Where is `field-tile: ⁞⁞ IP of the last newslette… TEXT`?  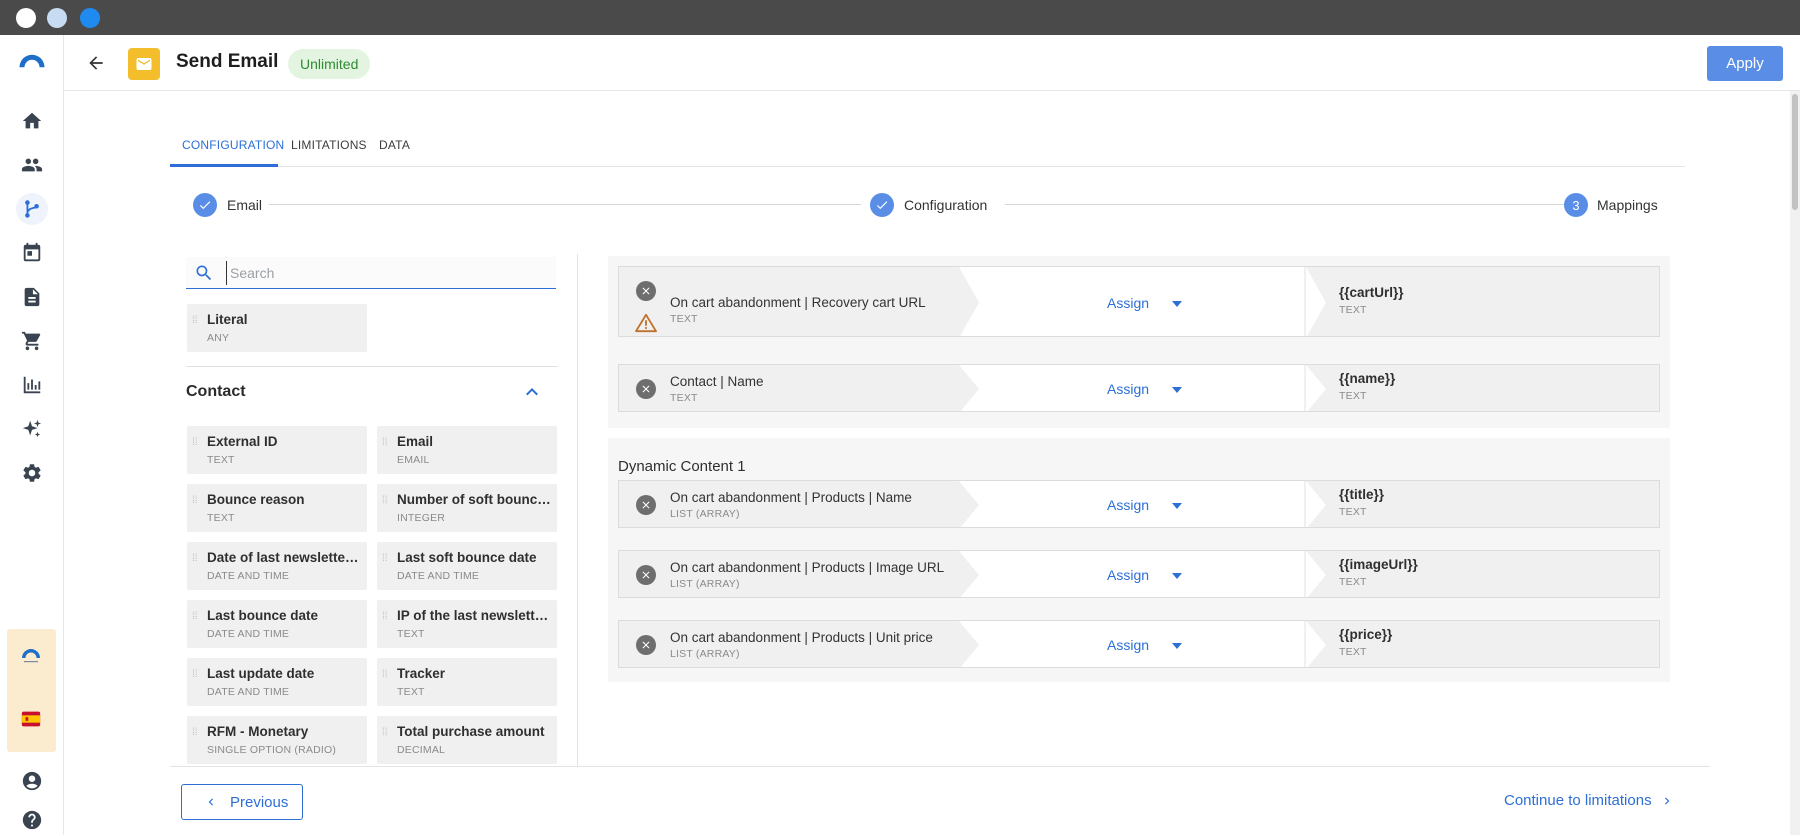
field-tile: ⁞⁞ IP of the last newslette… TEXT is located at coordinates (467, 624).